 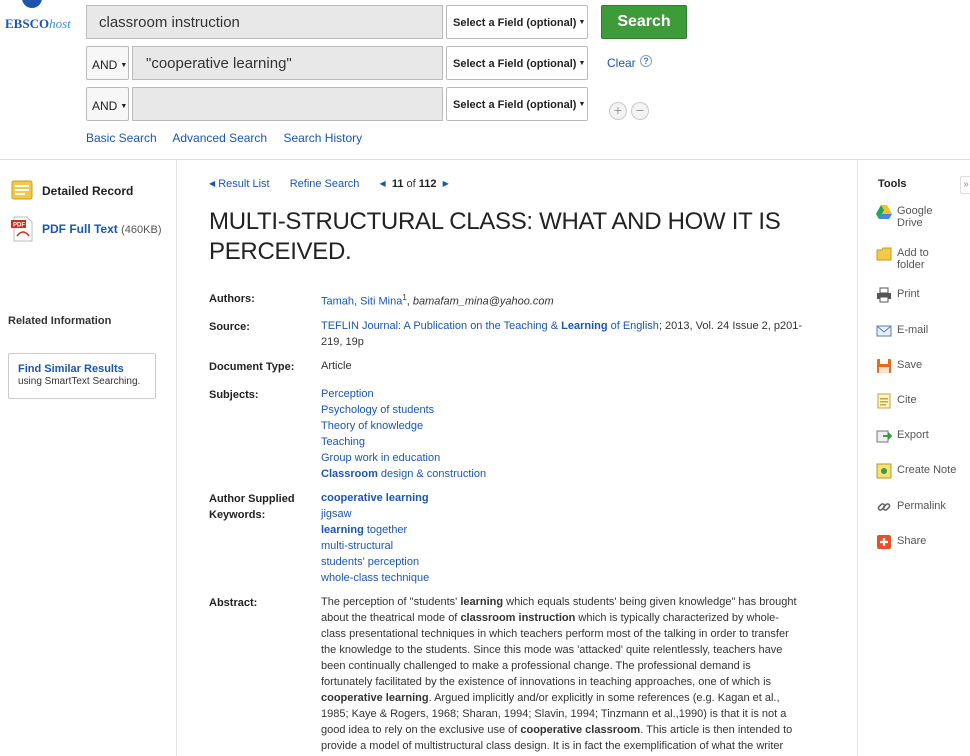 I want to click on author-link: Tamah, Siti Mina, so click(x=361, y=302).